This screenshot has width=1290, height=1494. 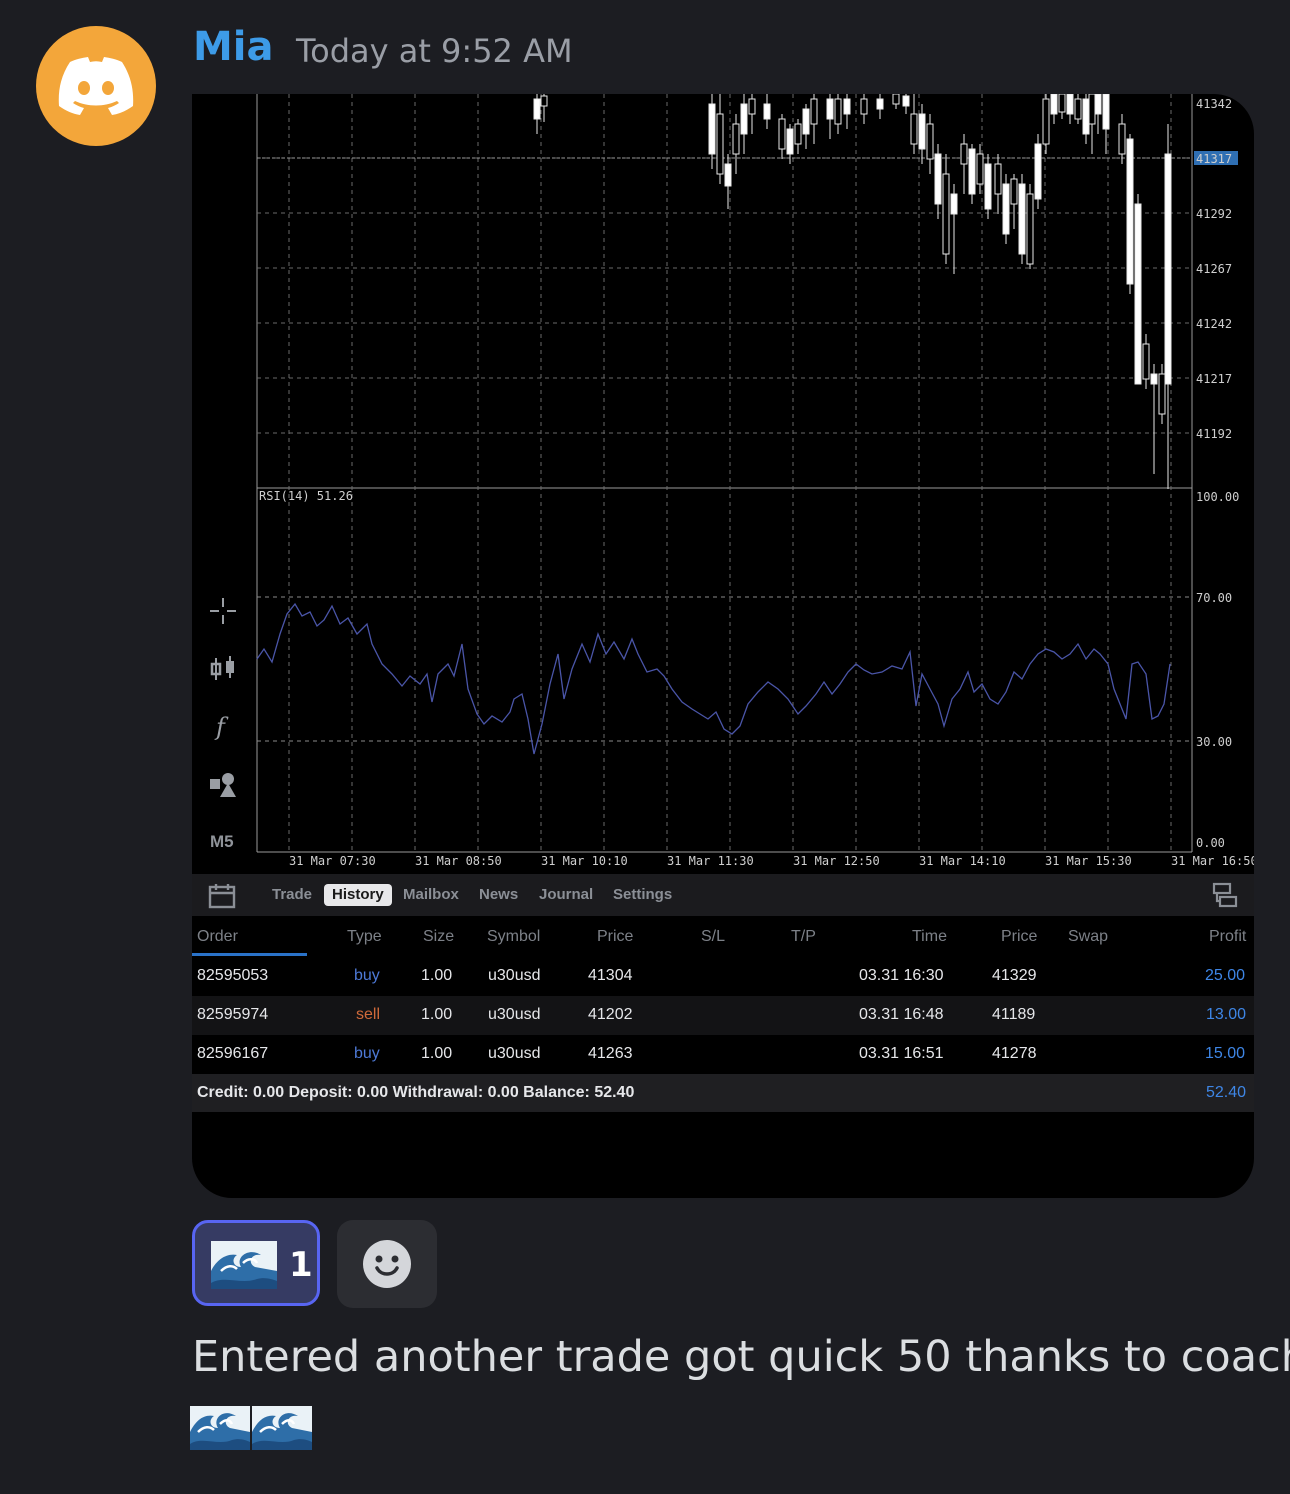 I want to click on shapes-icon, so click(x=223, y=784).